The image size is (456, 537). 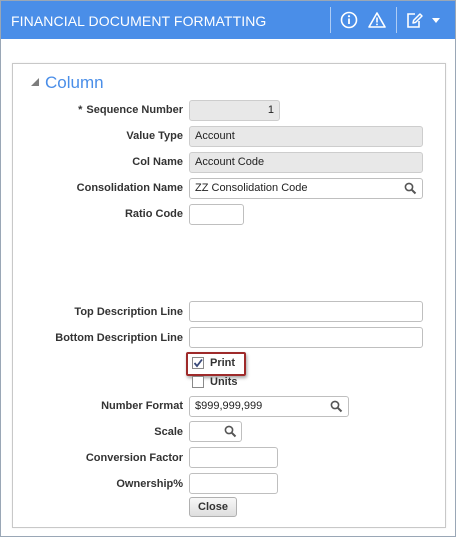 I want to click on consolidation-name-value: ZZ Consolidation Code, so click(x=251, y=188).